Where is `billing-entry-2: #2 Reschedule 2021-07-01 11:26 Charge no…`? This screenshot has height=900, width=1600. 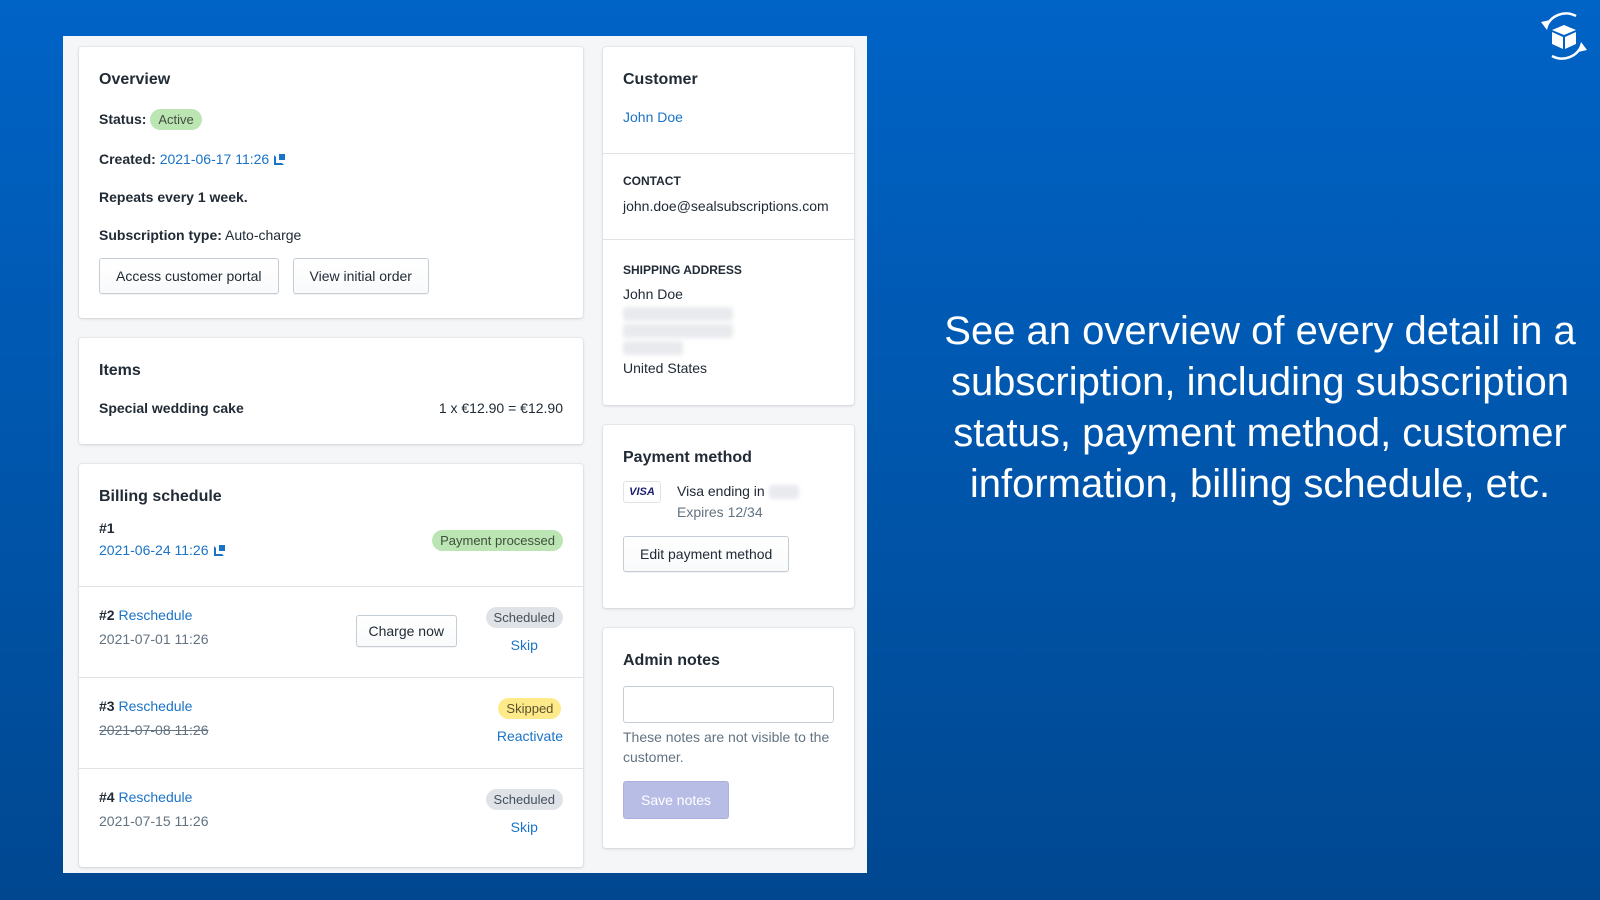
billing-entry-2: #2 Reschedule 2021-07-01 11:26 Charge no… is located at coordinates (331, 631).